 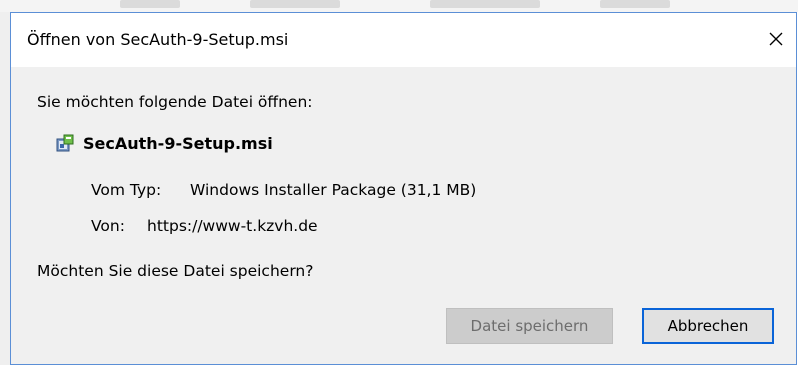 I want to click on save-question: Möchten Sie diese Datei speichern?, so click(x=175, y=271).